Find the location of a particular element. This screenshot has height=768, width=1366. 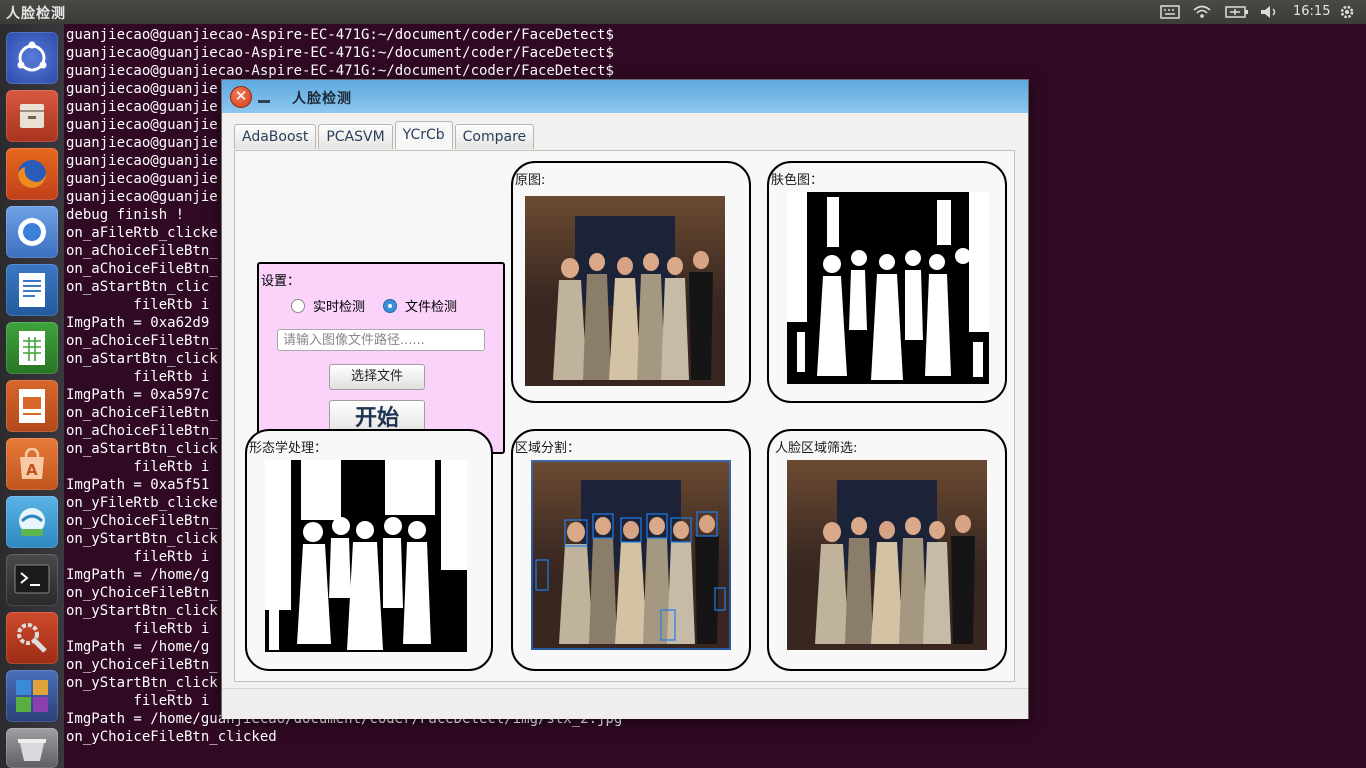

radio-checked-icon is located at coordinates (390, 305).